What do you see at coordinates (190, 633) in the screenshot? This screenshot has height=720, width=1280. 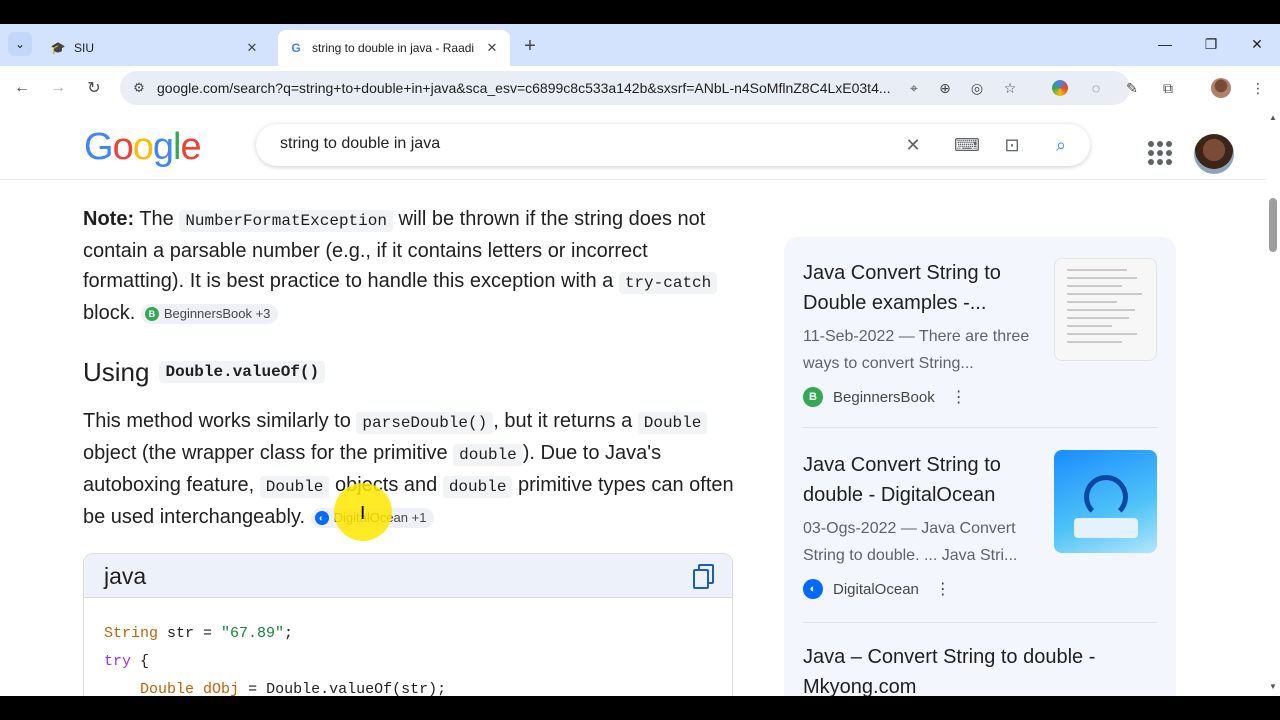 I see `code-token: str =` at bounding box center [190, 633].